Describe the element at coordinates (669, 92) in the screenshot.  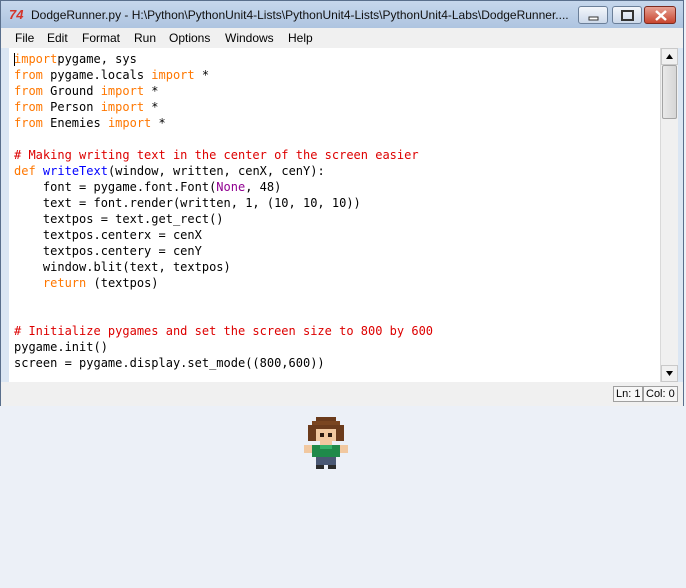
I see `scroll-thumb` at that location.